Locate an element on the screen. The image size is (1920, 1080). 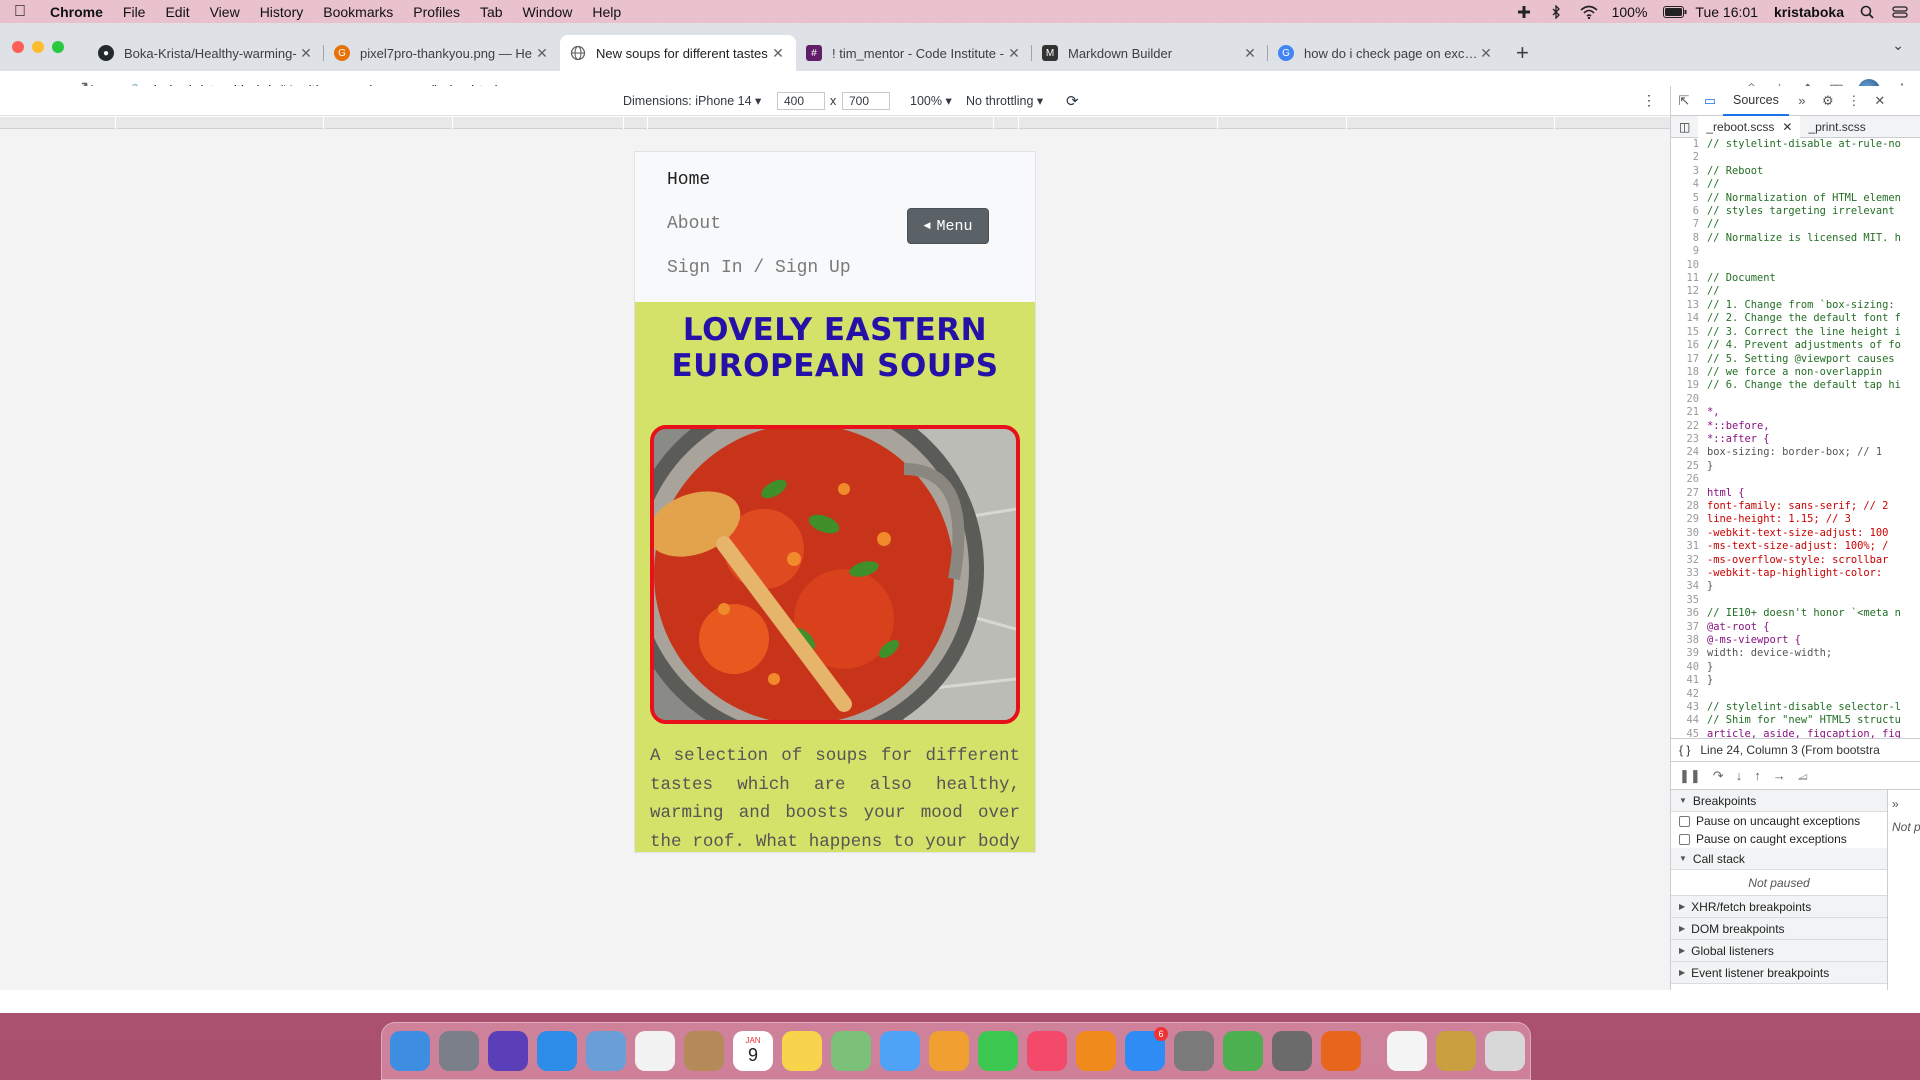
code-line: 42 is located at coordinates (1795, 694).